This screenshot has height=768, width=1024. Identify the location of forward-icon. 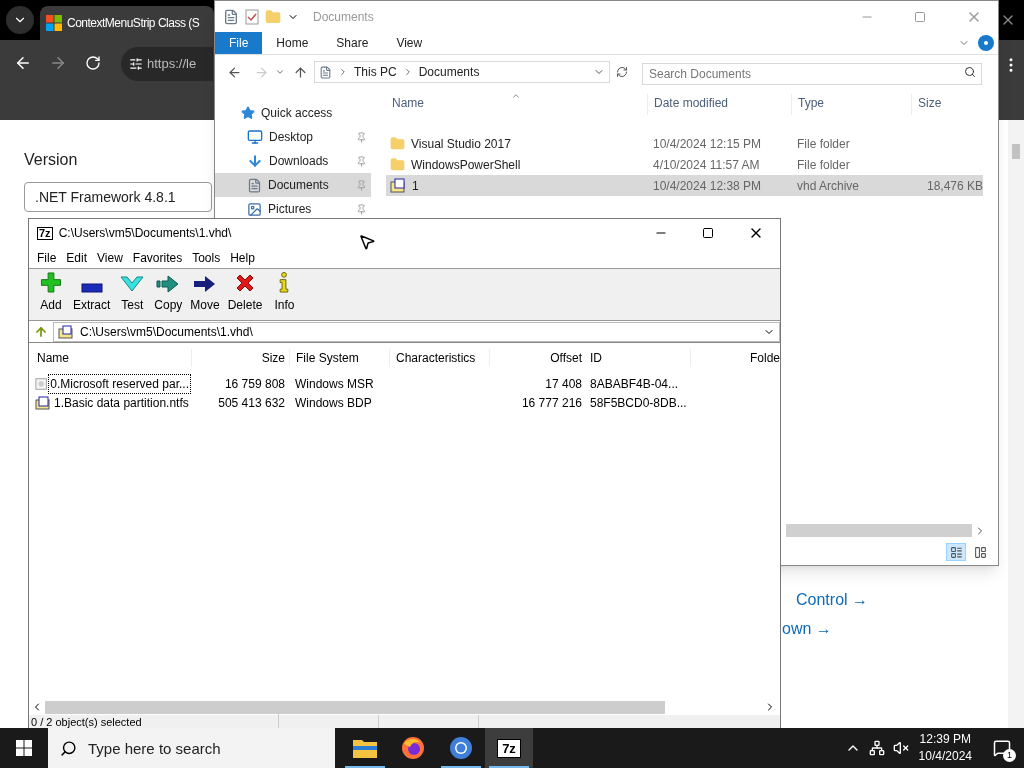
(58, 63).